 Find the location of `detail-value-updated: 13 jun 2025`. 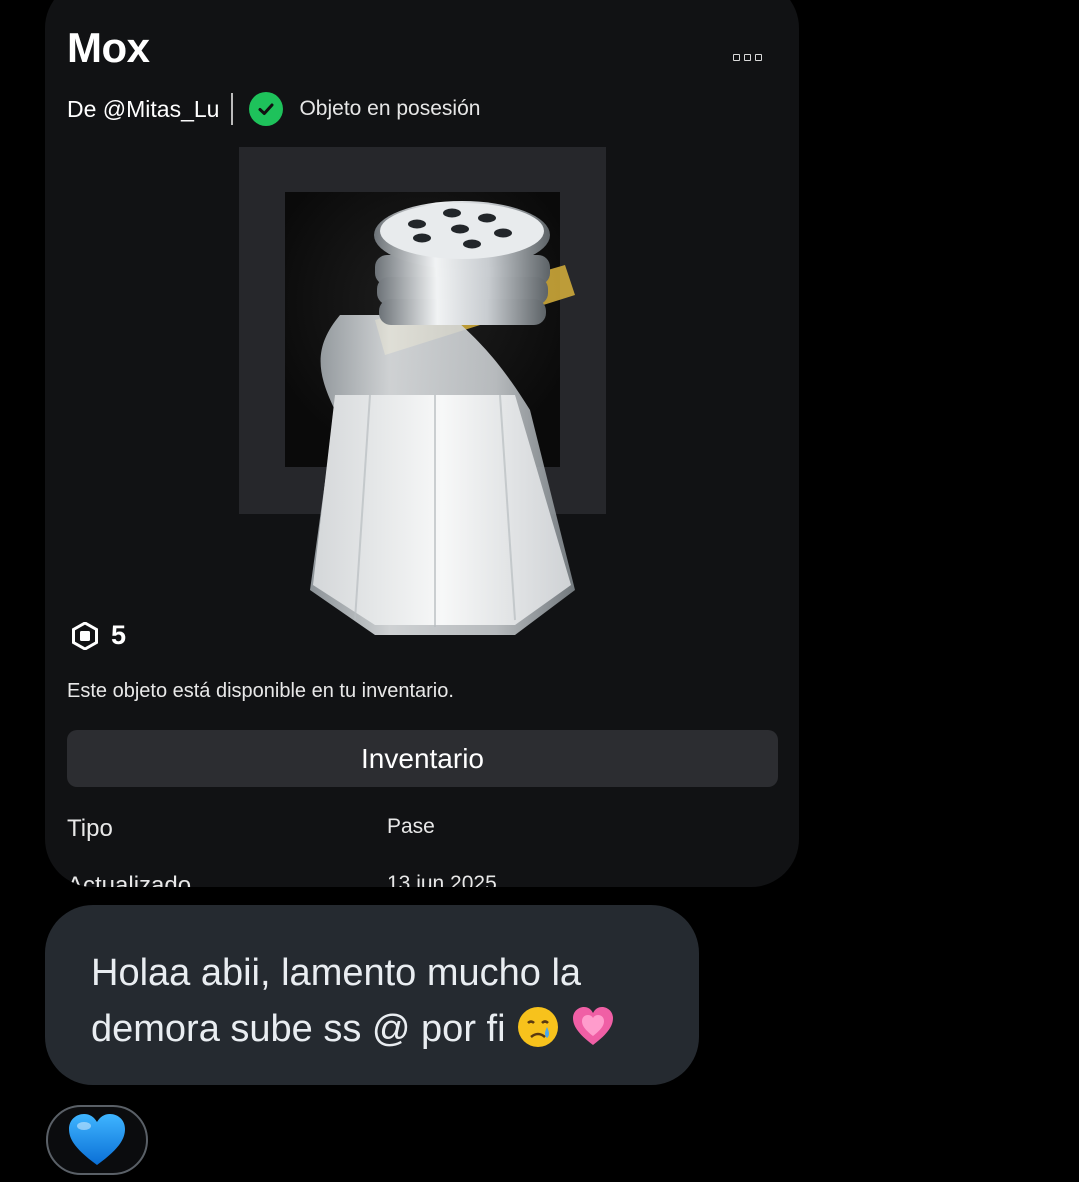

detail-value-updated: 13 jun 2025 is located at coordinates (442, 879).